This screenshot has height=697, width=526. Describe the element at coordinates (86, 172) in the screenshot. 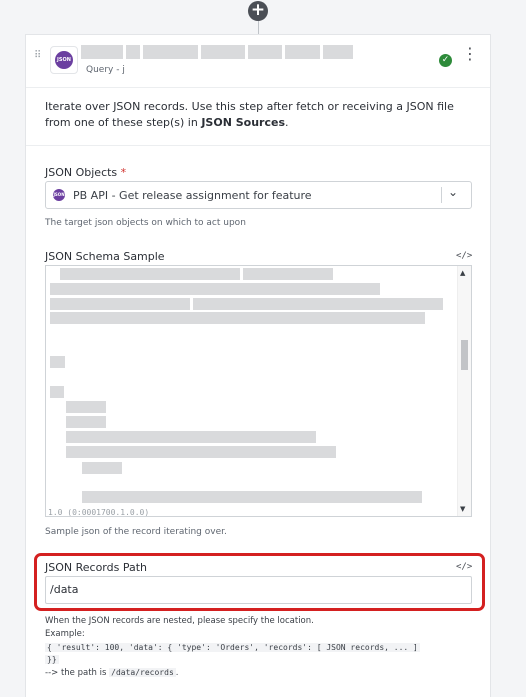

I see `json-objects-label: JSON Objects *` at that location.